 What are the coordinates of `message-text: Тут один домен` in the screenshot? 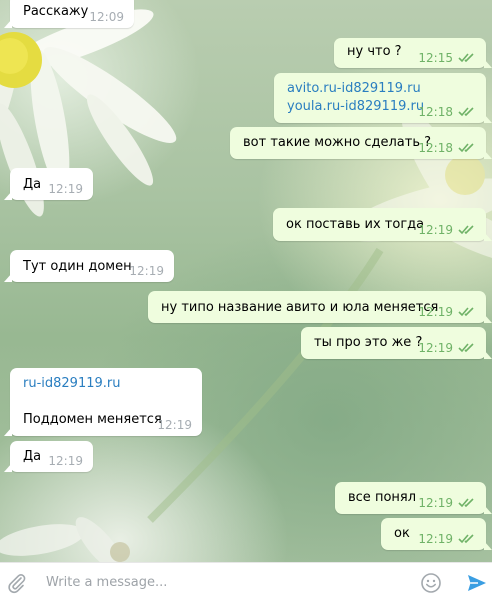 It's located at (77, 266).